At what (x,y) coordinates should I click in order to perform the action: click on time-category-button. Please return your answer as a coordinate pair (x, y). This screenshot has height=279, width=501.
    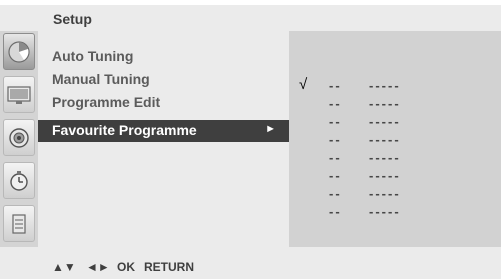
    Looking at the image, I should click on (19, 180).